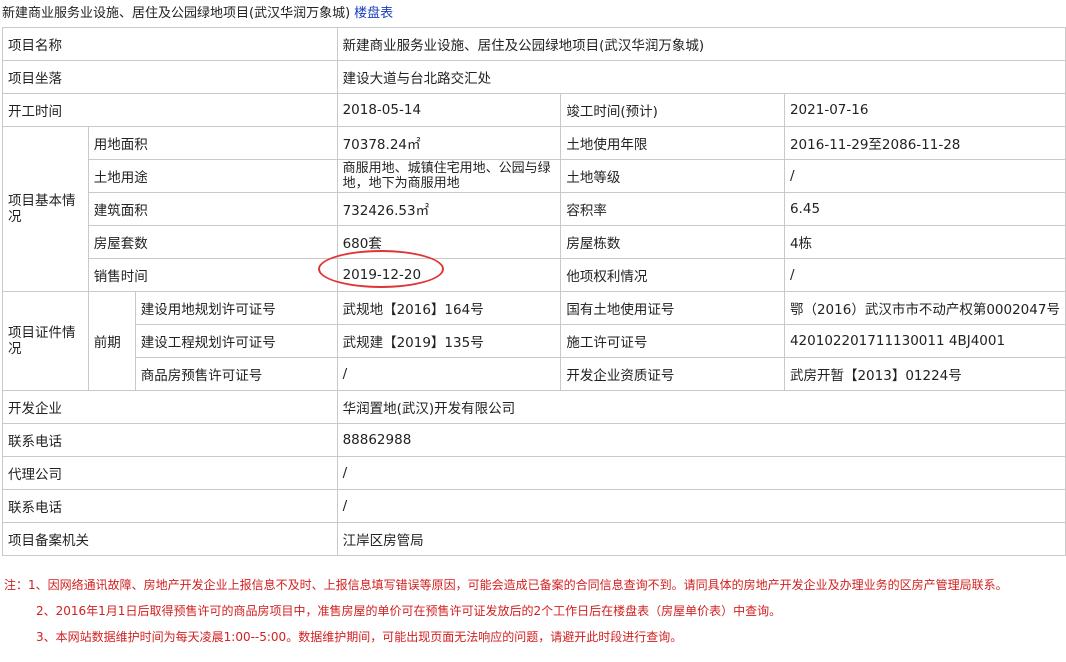 Image resolution: width=1066 pixels, height=662 pixels. I want to click on cell-label-location: 项目坐落, so click(170, 77).